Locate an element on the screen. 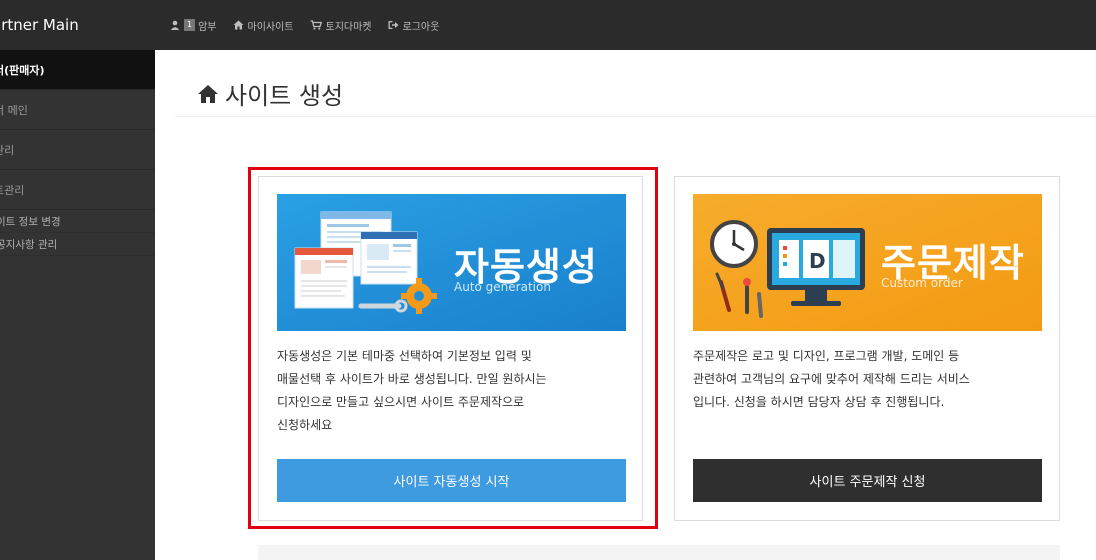 This screenshot has height=560, width=1096. sidebar-item-manage: 관리 is located at coordinates (77, 150).